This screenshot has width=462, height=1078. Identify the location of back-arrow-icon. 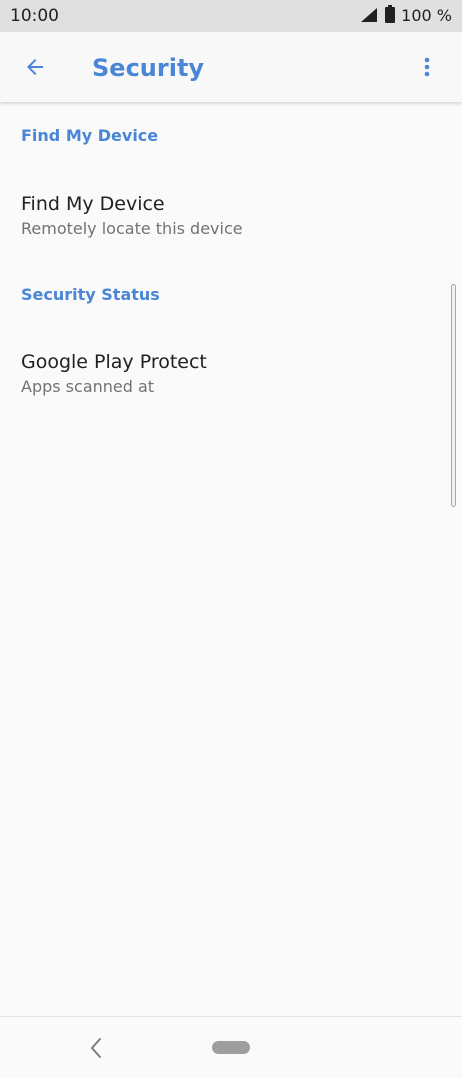
(35, 67).